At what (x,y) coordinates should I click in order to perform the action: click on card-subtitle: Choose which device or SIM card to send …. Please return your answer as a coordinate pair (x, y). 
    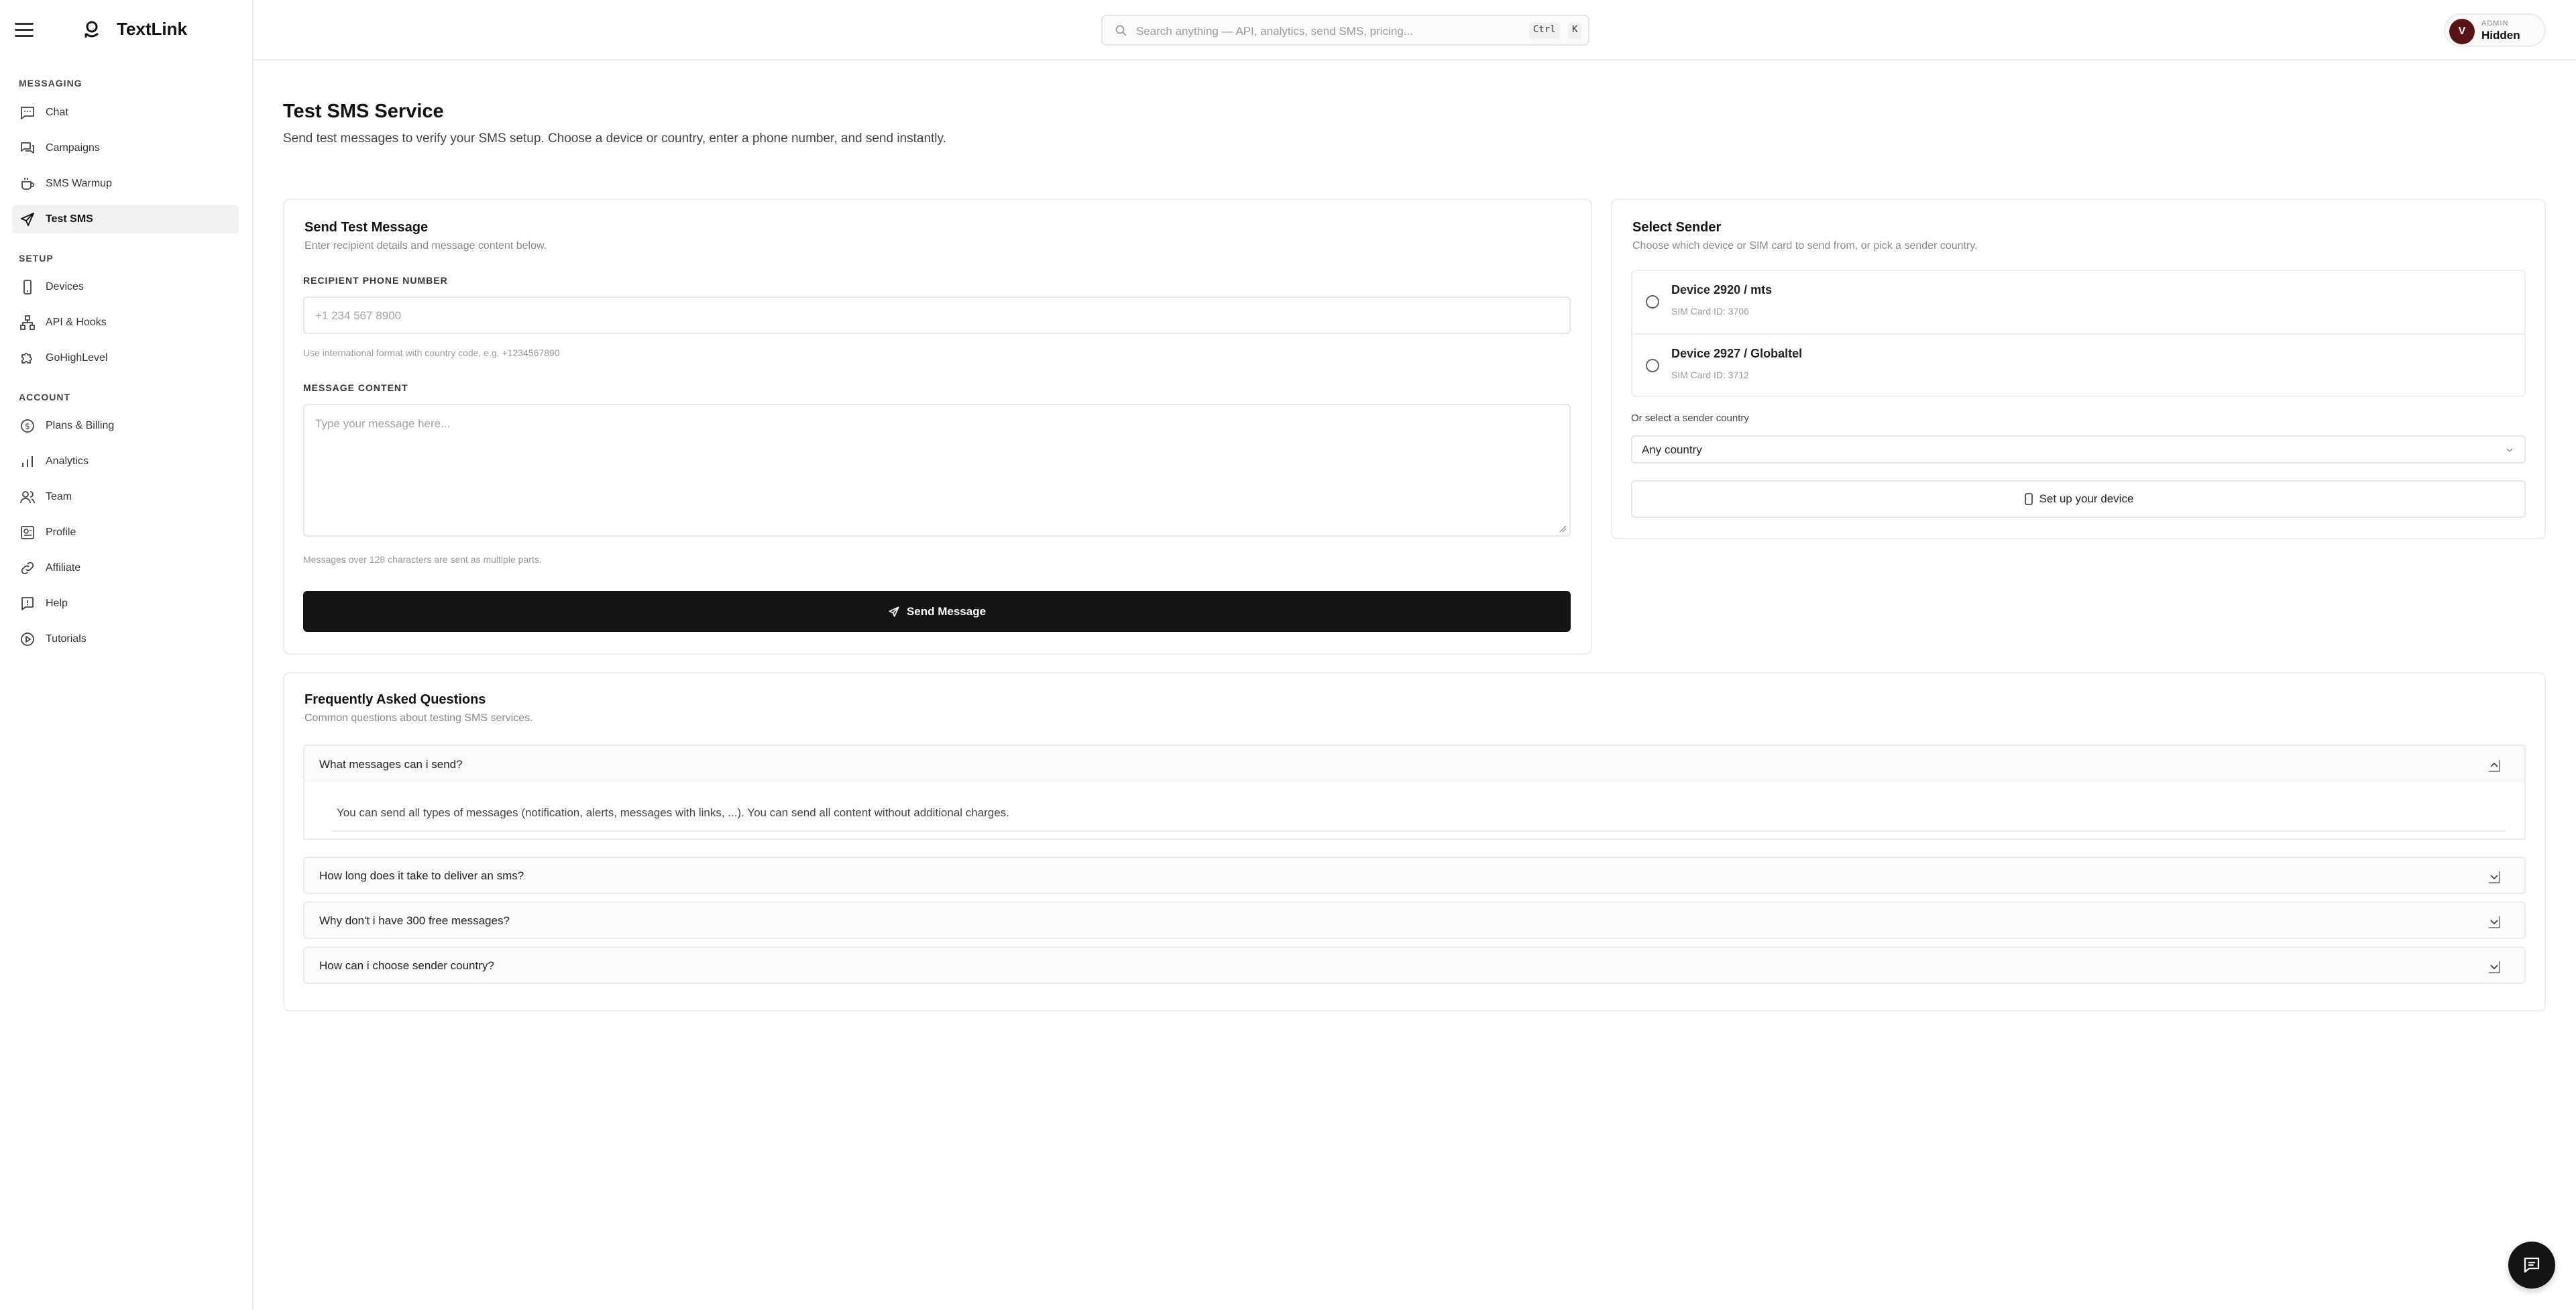
    Looking at the image, I should click on (1805, 246).